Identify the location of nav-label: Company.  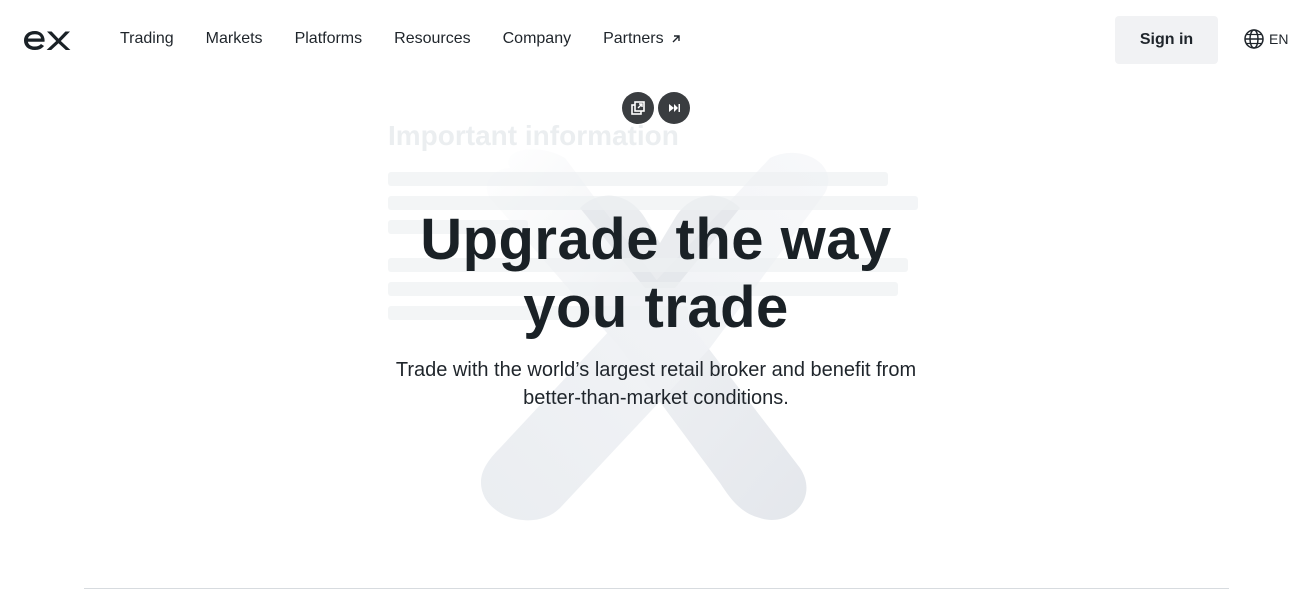
(537, 38).